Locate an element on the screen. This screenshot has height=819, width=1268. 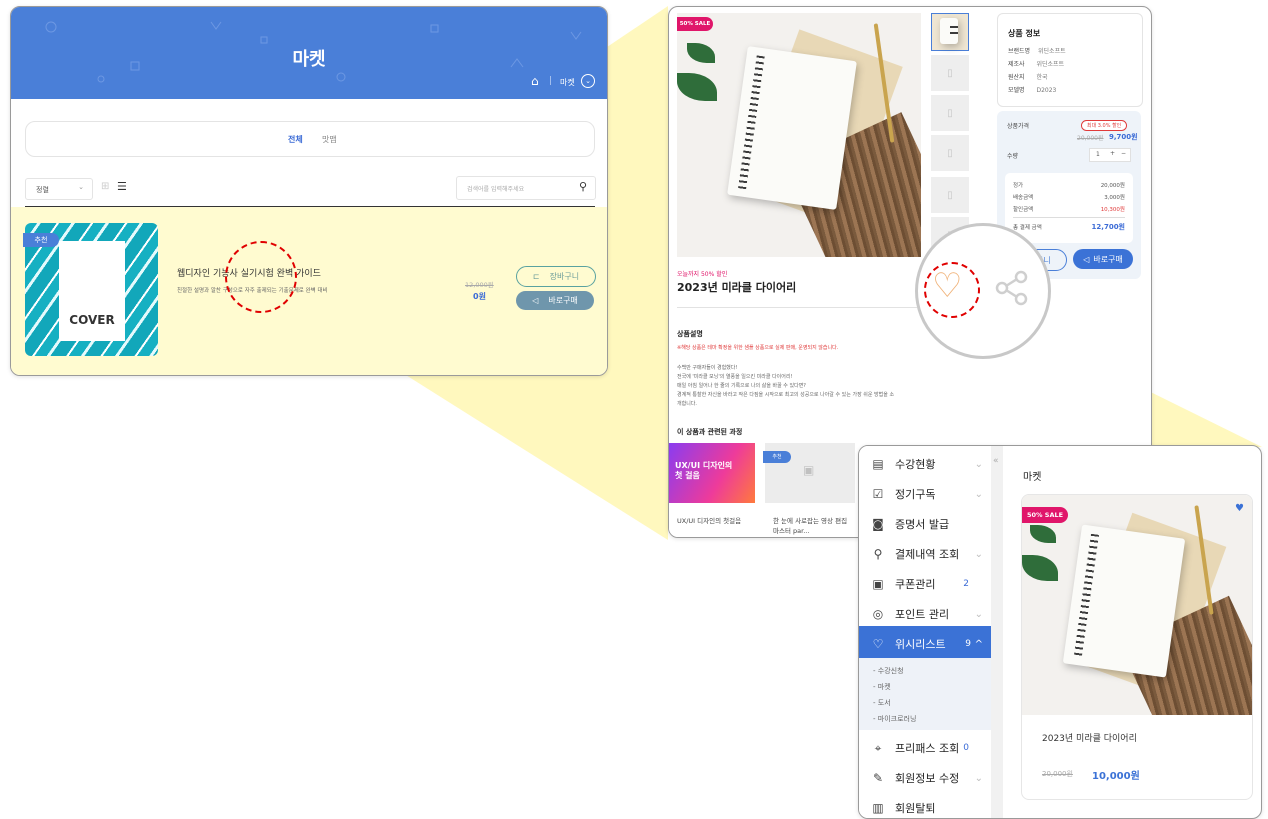
summary-row: 정가 20,000원 is located at coordinates (1069, 186).